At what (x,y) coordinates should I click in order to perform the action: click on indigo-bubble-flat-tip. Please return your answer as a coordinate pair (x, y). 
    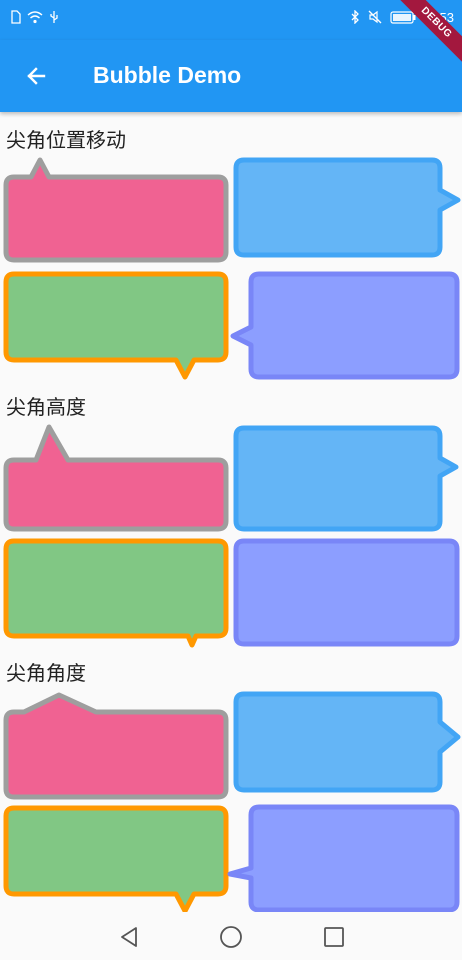
    Looking at the image, I should click on (343, 858).